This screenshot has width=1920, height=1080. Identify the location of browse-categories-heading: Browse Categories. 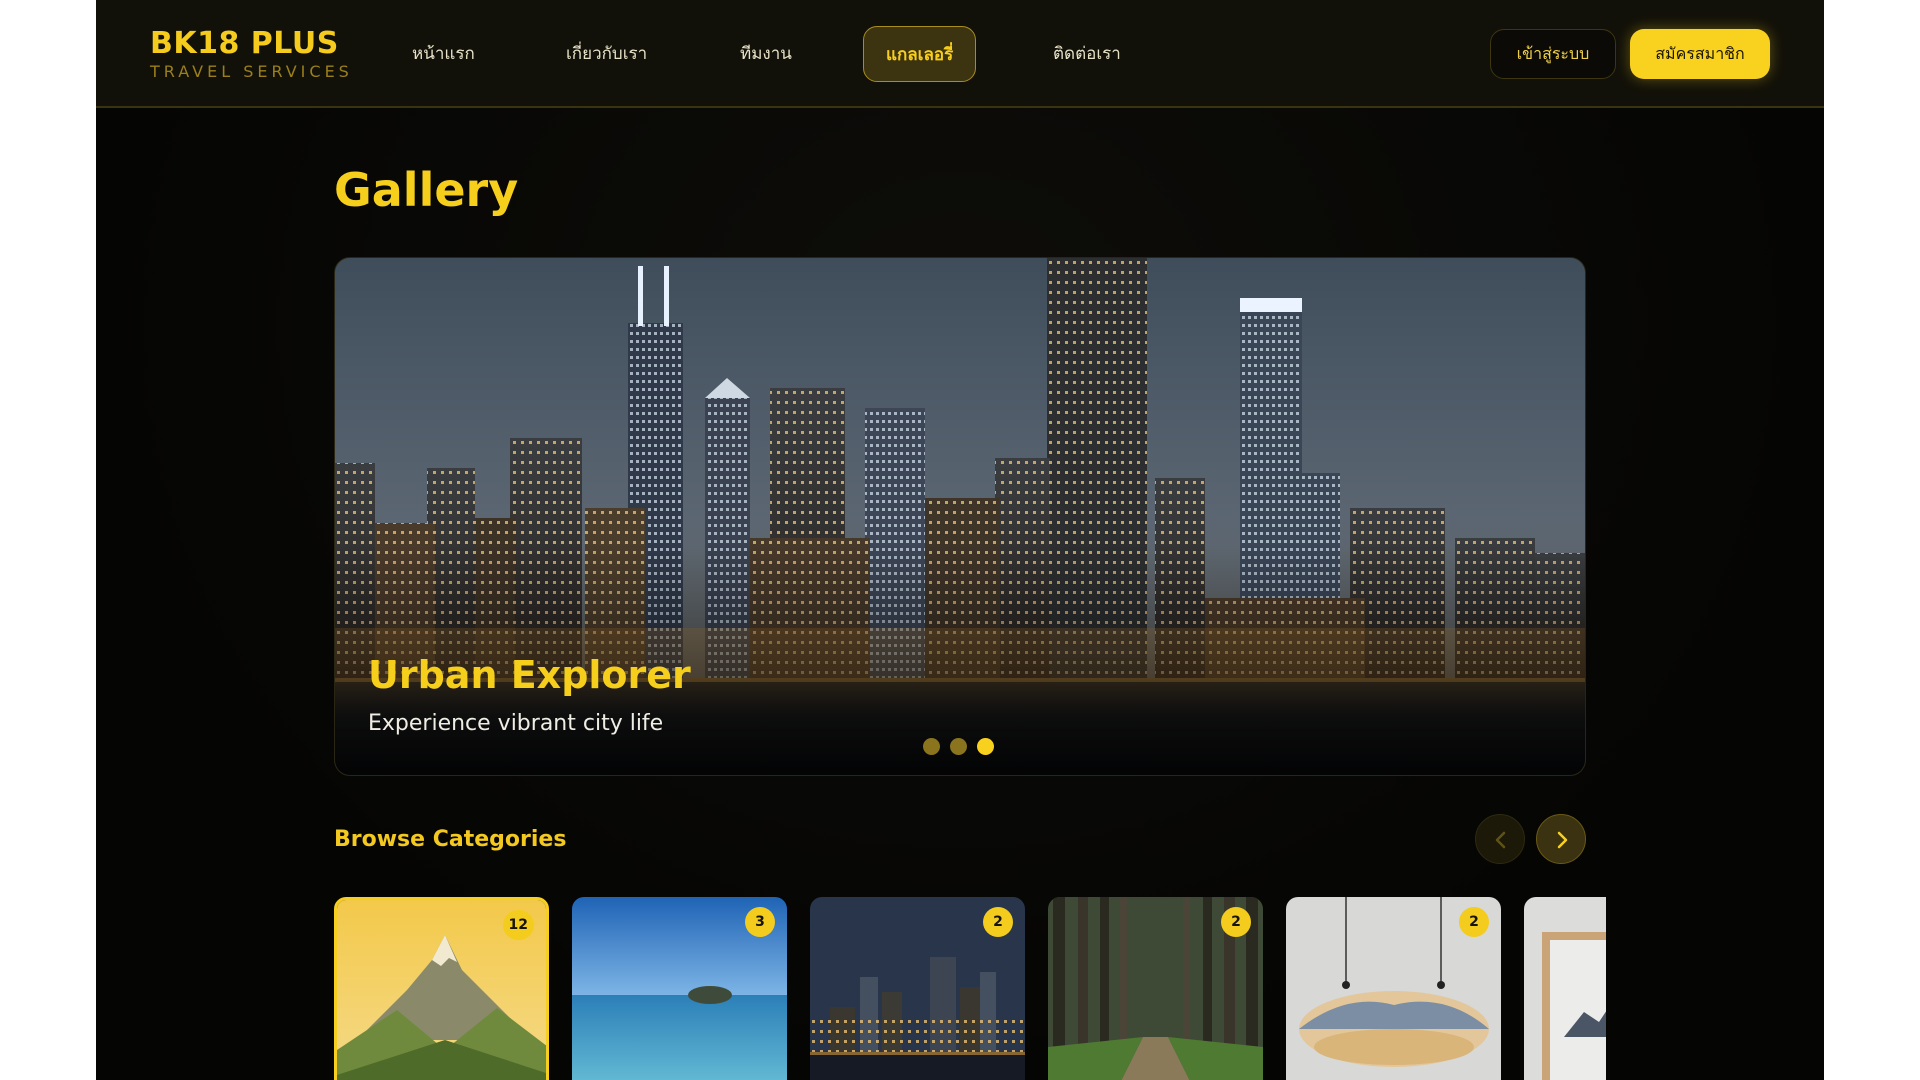
(450, 839).